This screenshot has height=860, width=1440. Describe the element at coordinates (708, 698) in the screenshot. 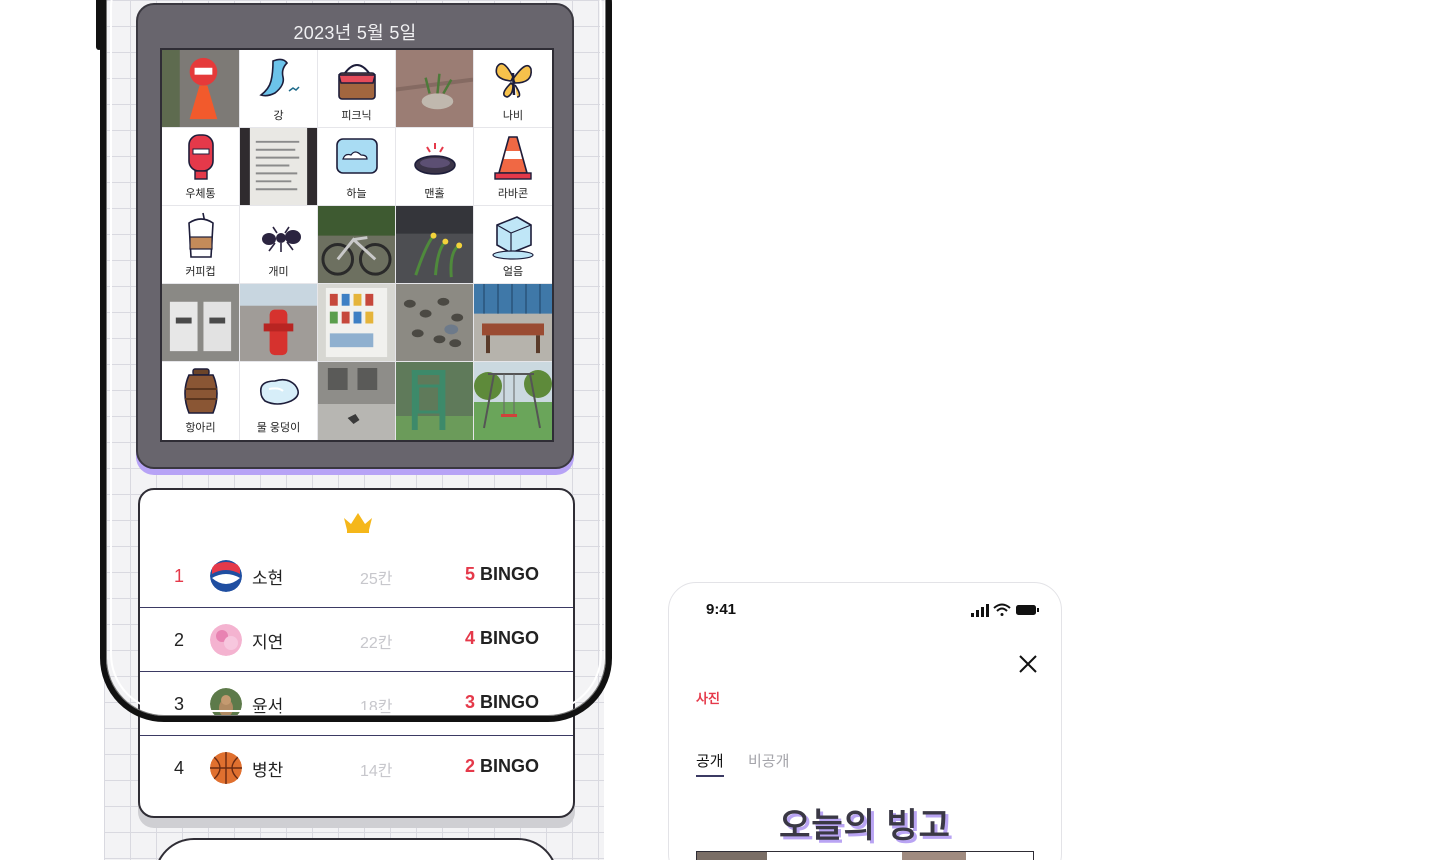

I see `section-label: 사진` at that location.